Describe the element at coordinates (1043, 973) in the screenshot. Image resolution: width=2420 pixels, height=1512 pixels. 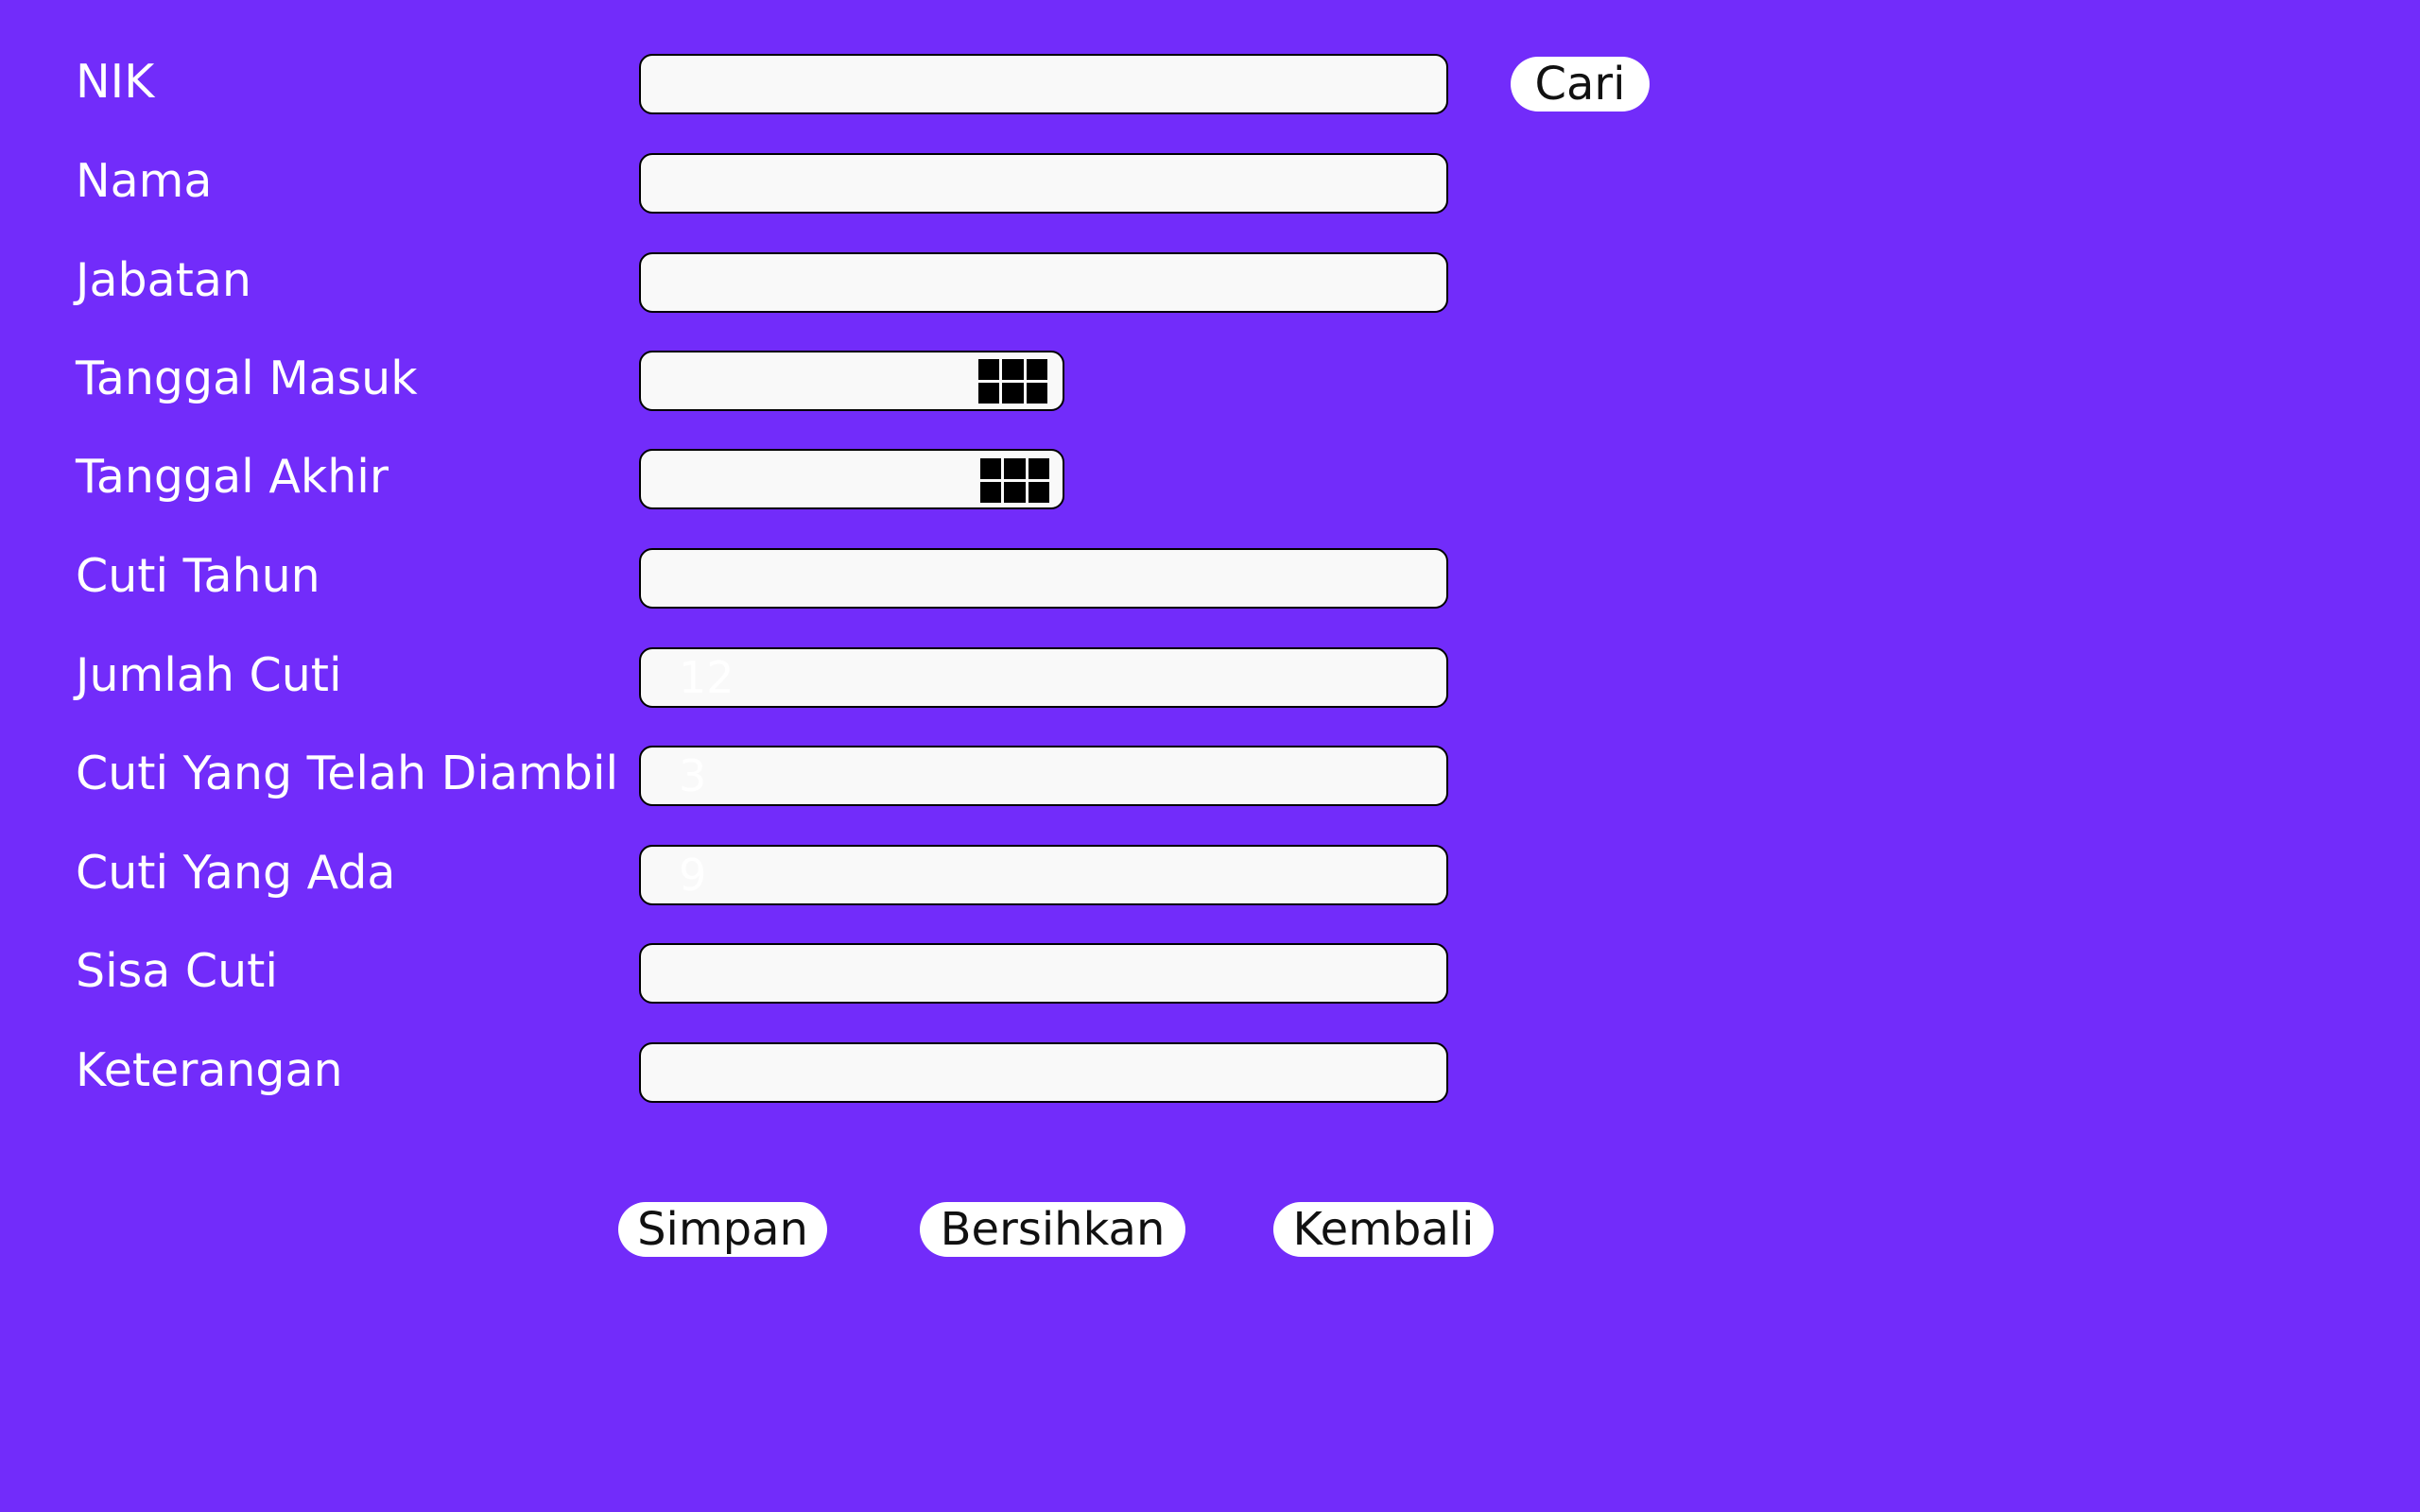
I see `sisa-cuti-input` at that location.